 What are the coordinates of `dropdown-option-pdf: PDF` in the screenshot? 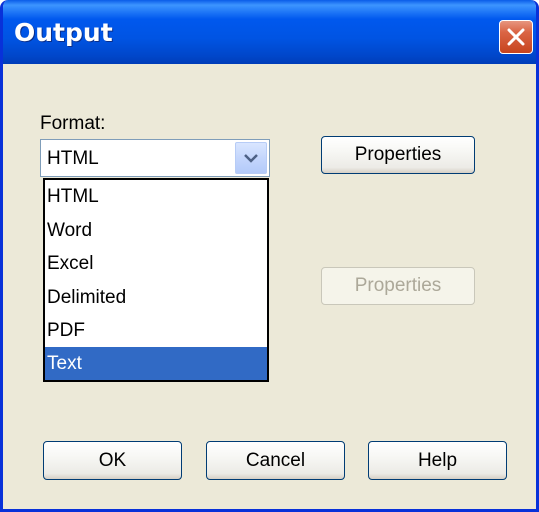 It's located at (156, 330).